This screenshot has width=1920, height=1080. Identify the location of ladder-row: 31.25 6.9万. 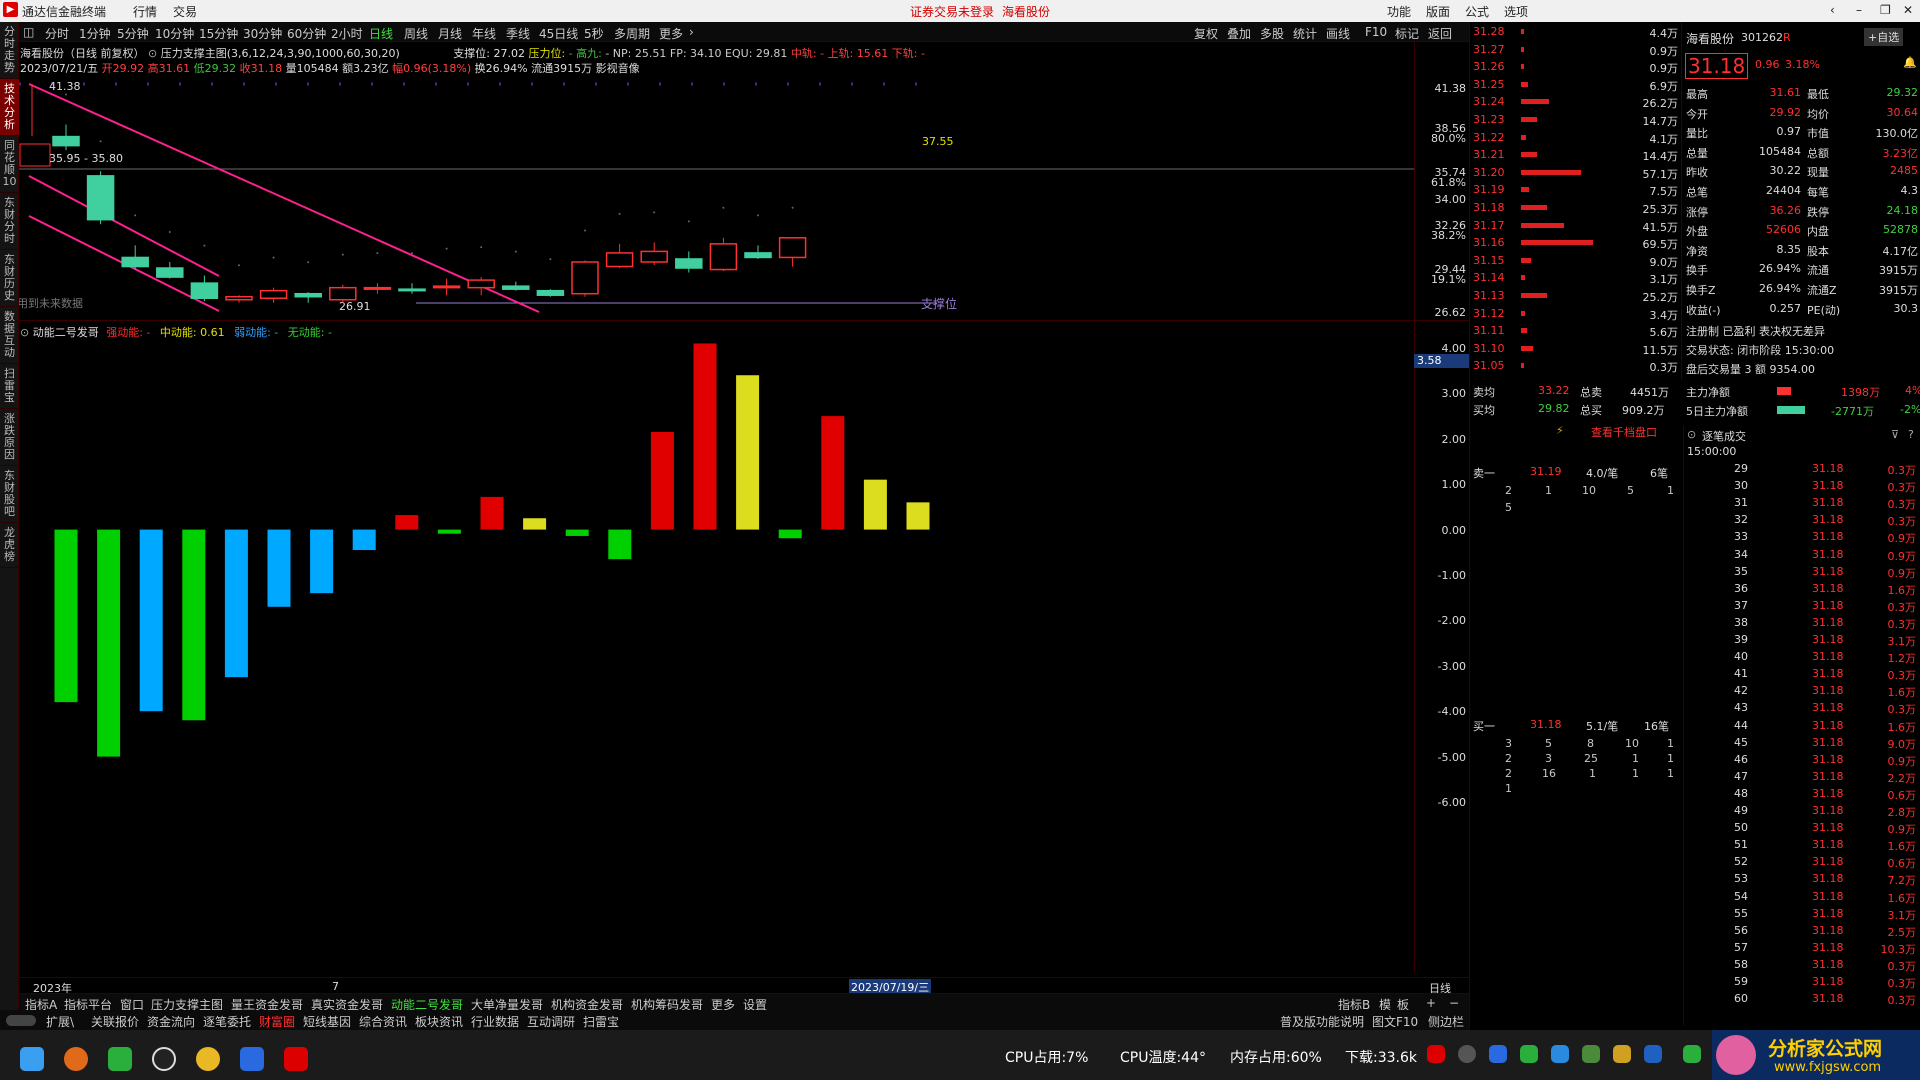
(1576, 85).